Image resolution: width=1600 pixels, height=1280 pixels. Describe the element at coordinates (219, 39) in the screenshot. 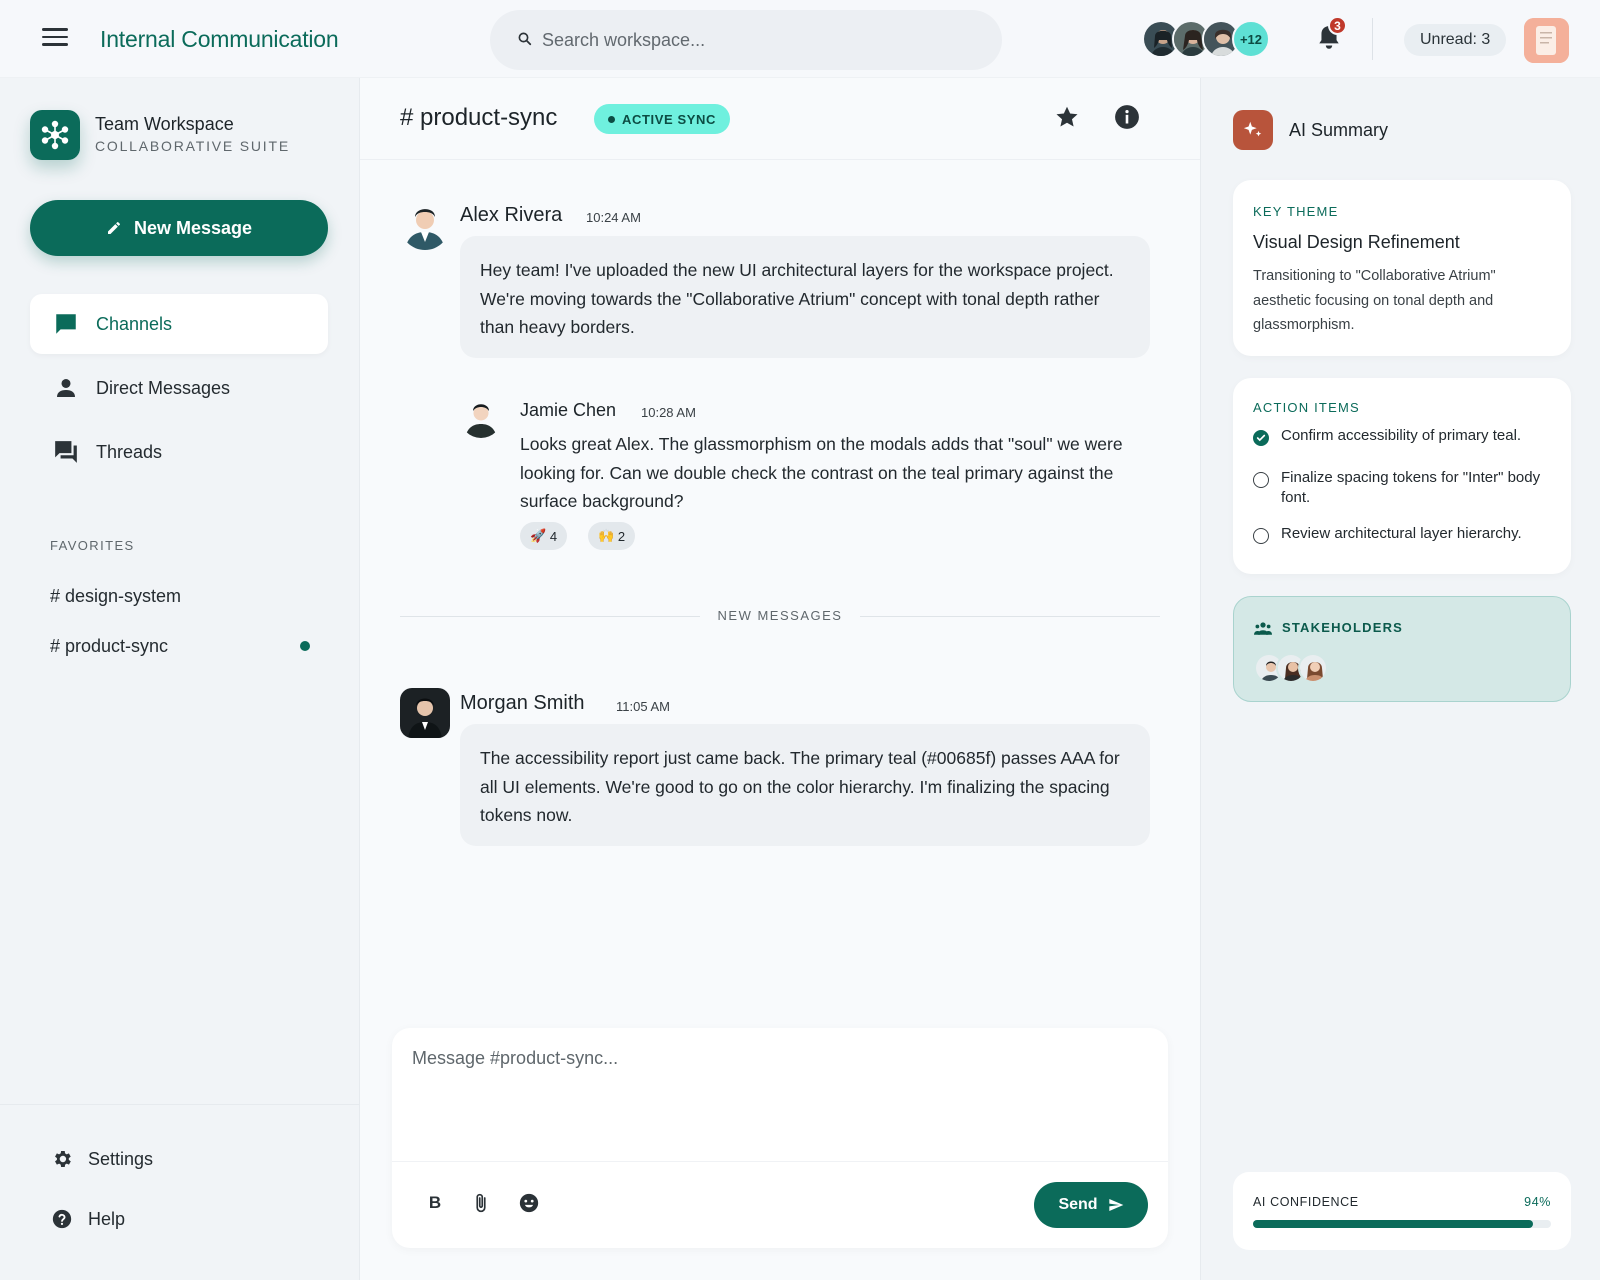

I see `app-title: Internal Communication` at that location.